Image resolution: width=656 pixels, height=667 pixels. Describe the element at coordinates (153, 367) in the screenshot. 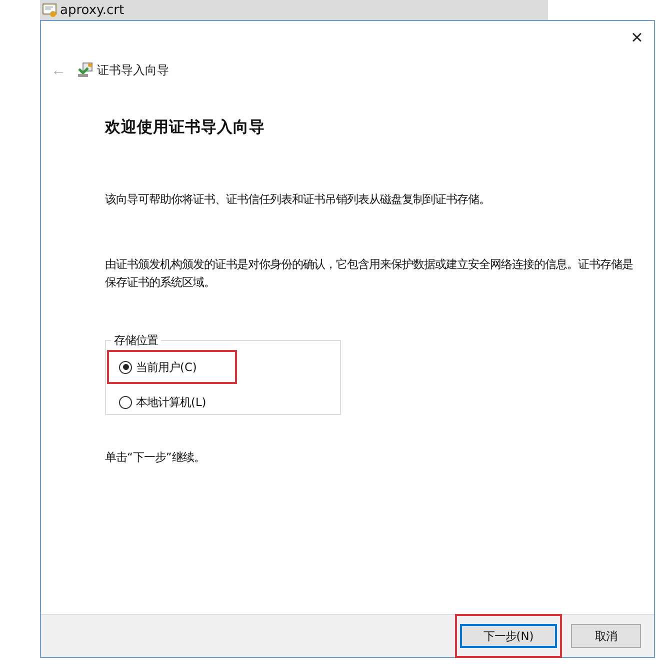

I see `radio-option: 当前用户(C)` at that location.